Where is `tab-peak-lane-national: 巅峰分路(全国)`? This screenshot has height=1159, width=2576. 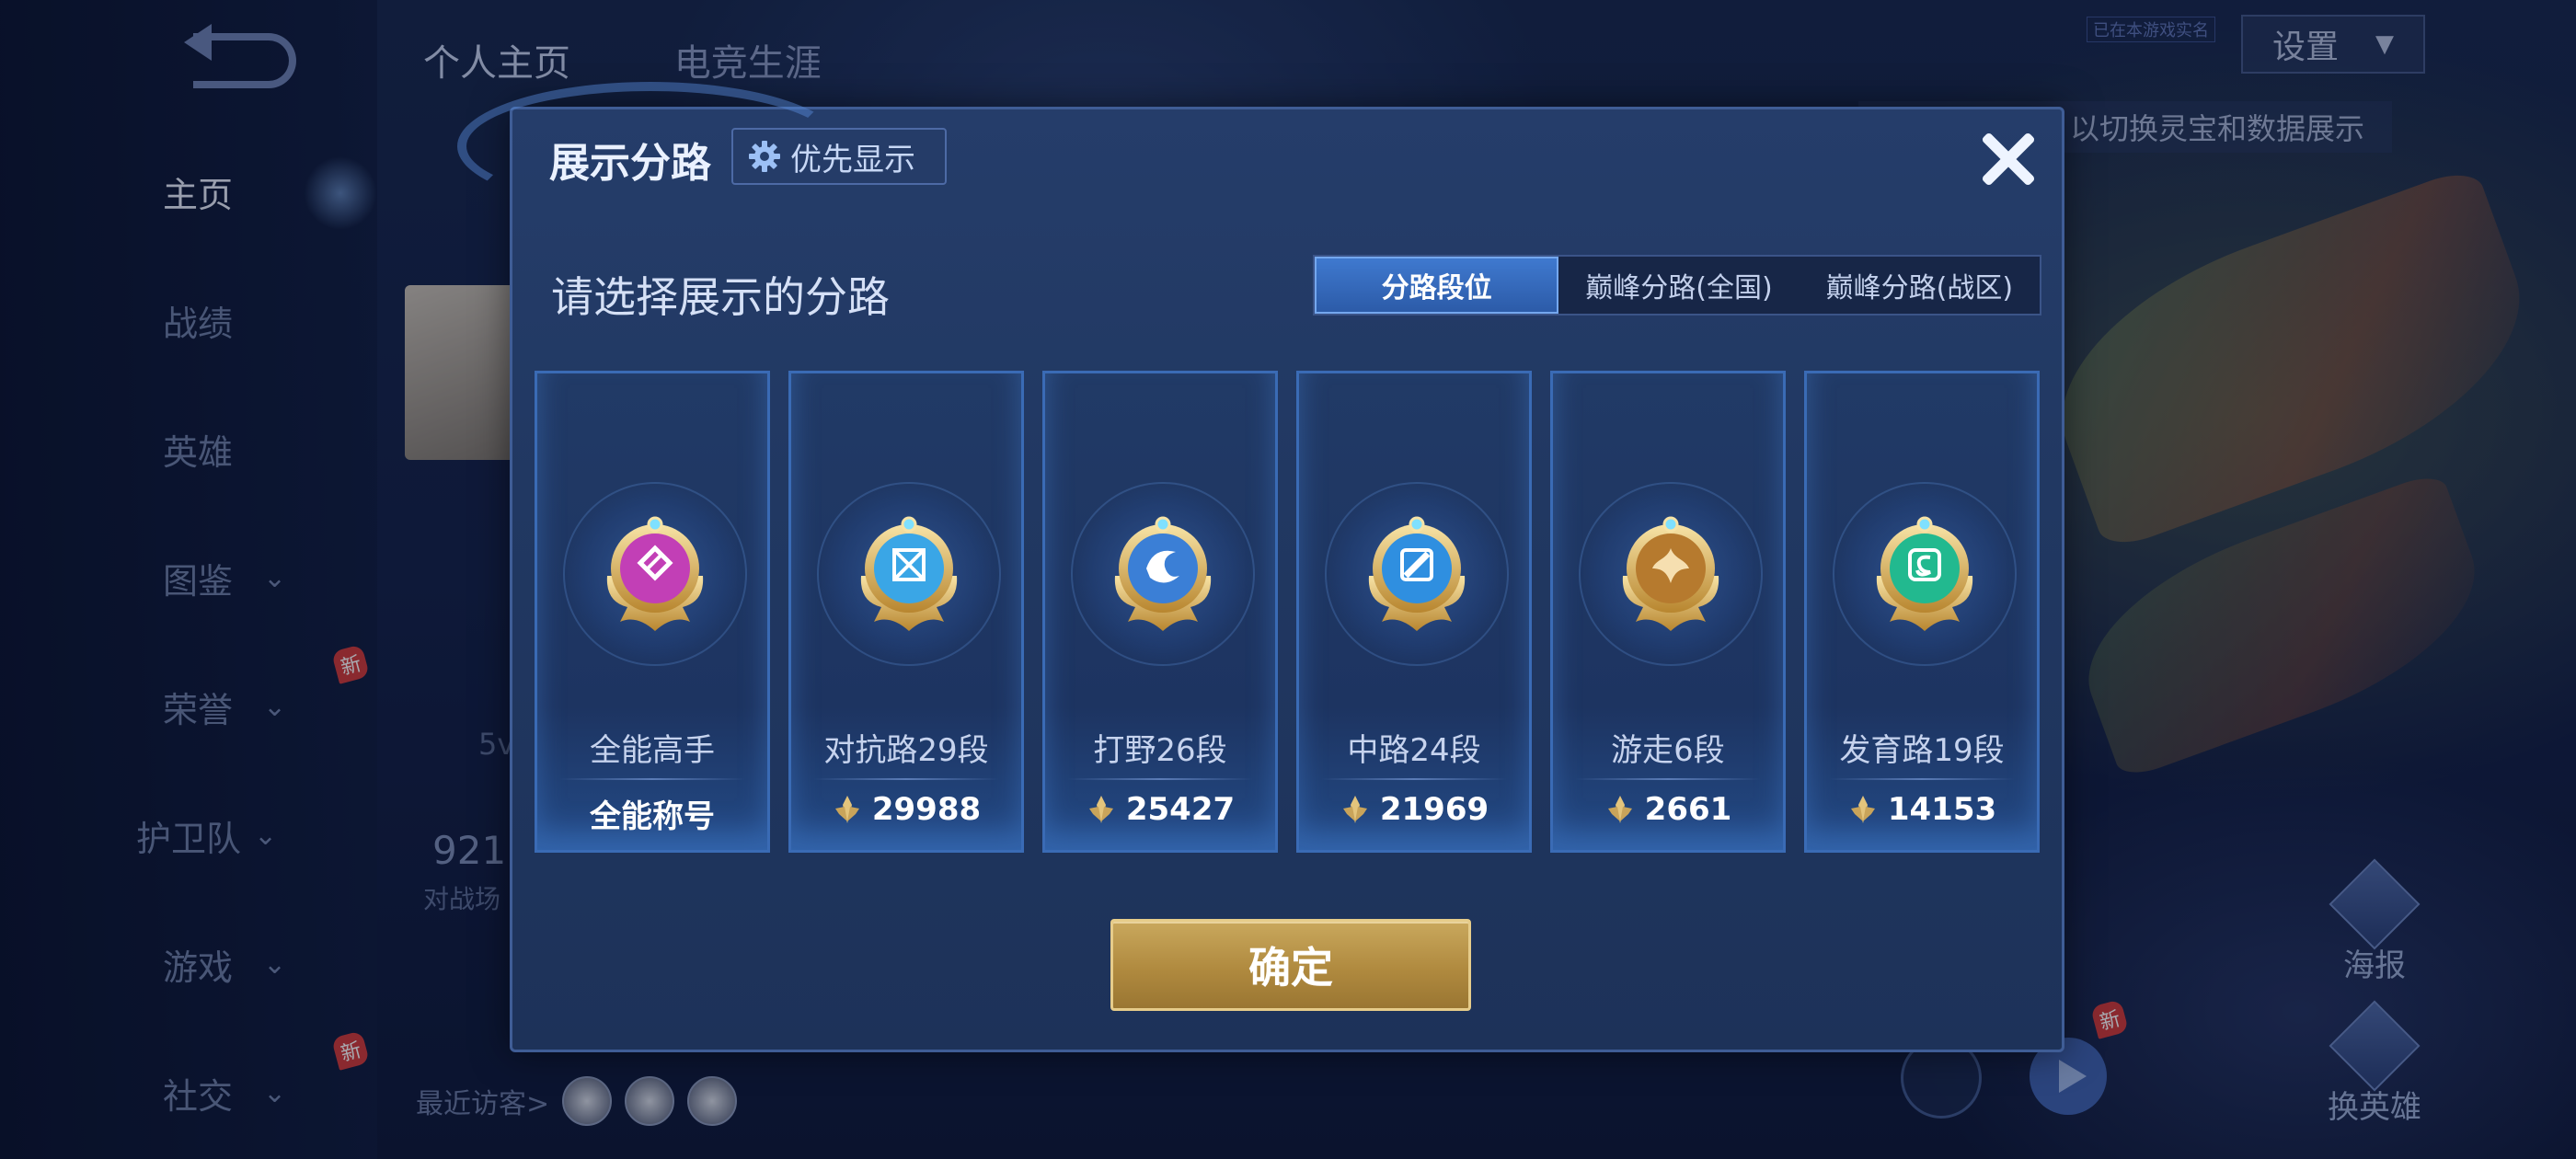
tab-peak-lane-national: 巅峰分路(全国) is located at coordinates (1678, 285).